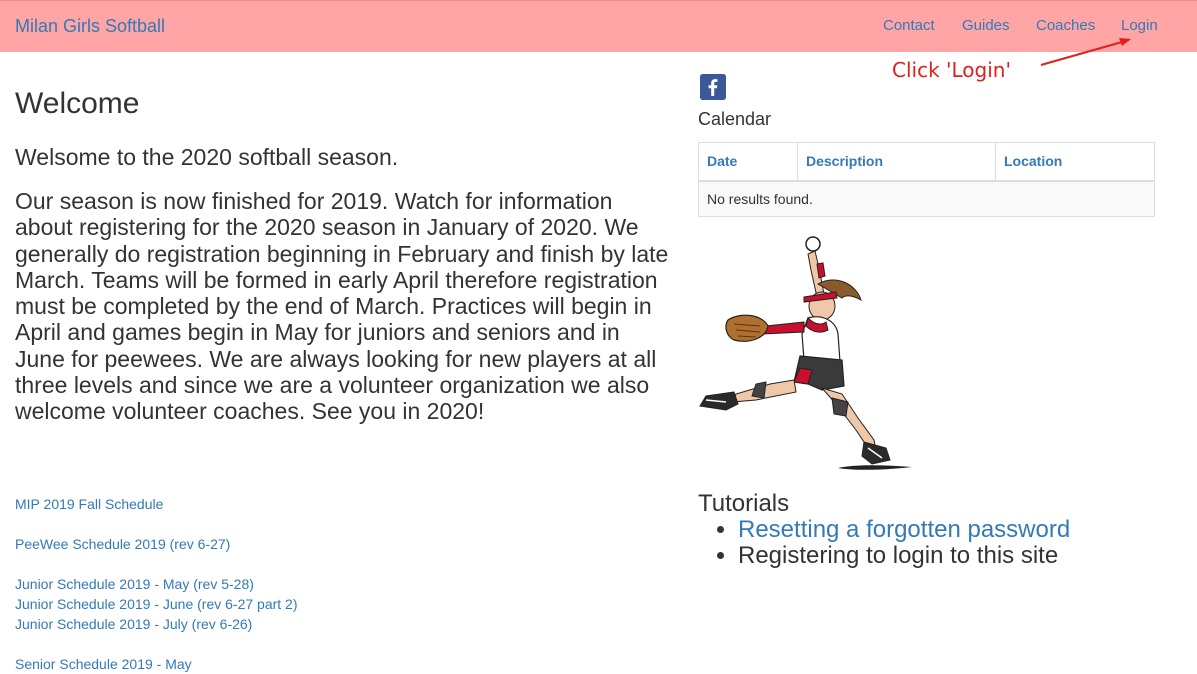 This screenshot has height=674, width=1197. I want to click on schedule-link-peewee: PeeWee Schedule 2019 (rev 6-27), so click(122, 544).